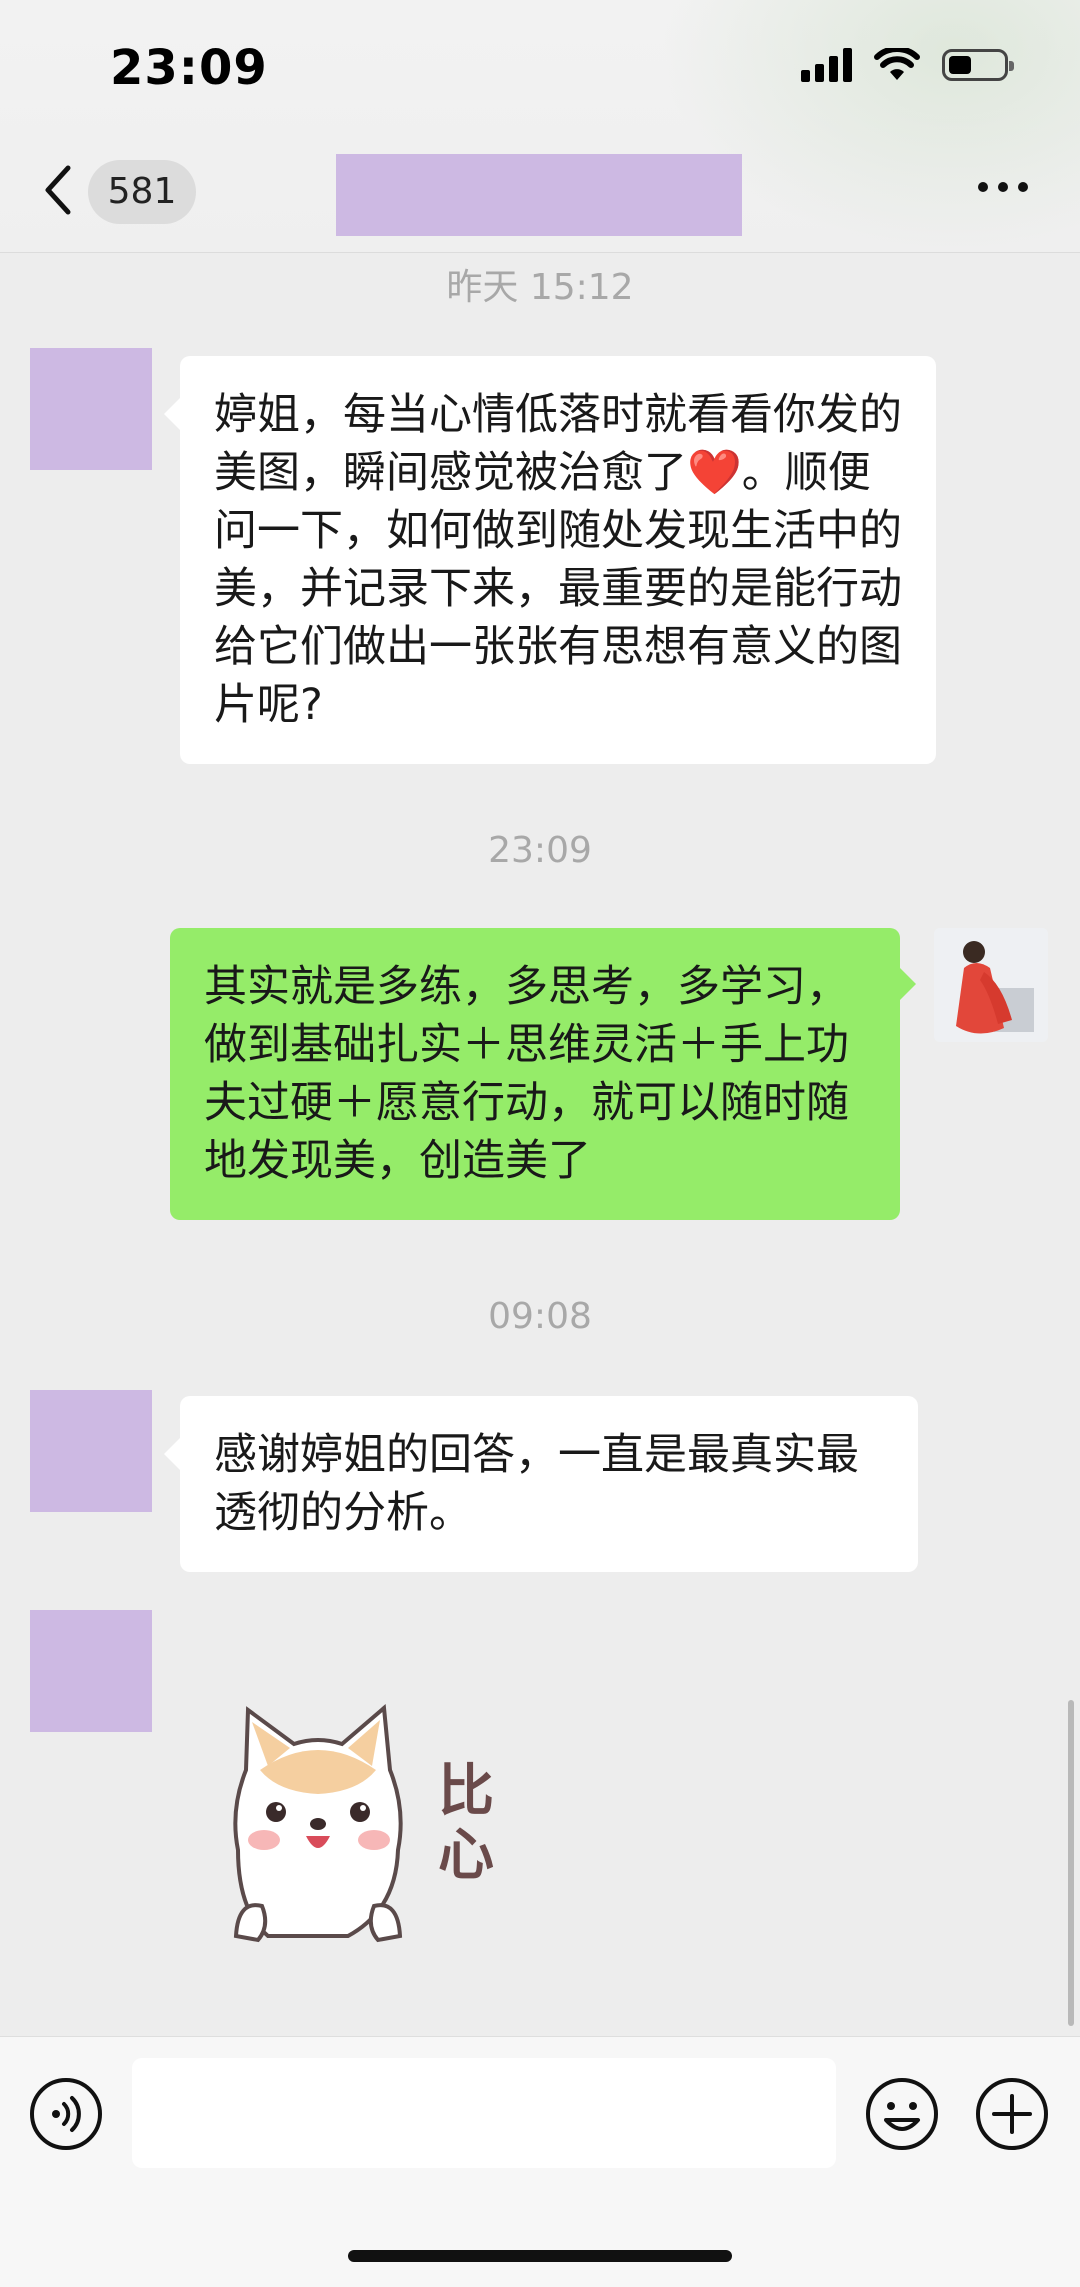 This screenshot has width=1080, height=2287. I want to click on status-icons, so click(907, 65).